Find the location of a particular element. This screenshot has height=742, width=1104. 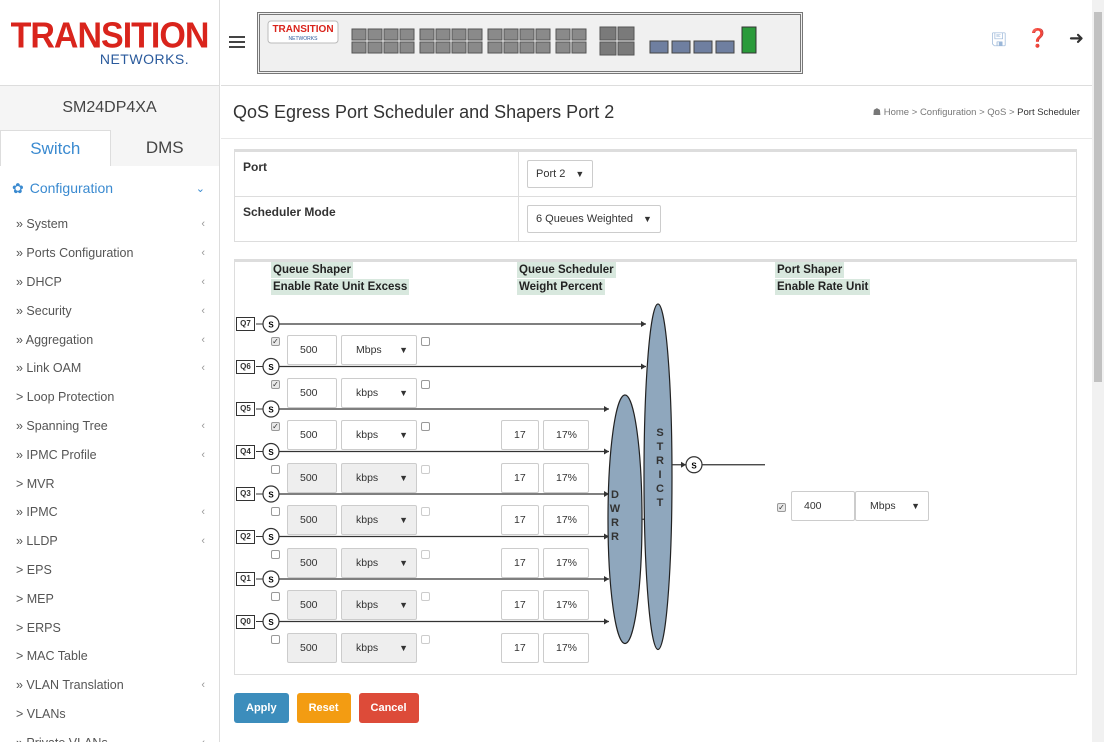

breadcrumb-qos: QoS is located at coordinates (996, 112).